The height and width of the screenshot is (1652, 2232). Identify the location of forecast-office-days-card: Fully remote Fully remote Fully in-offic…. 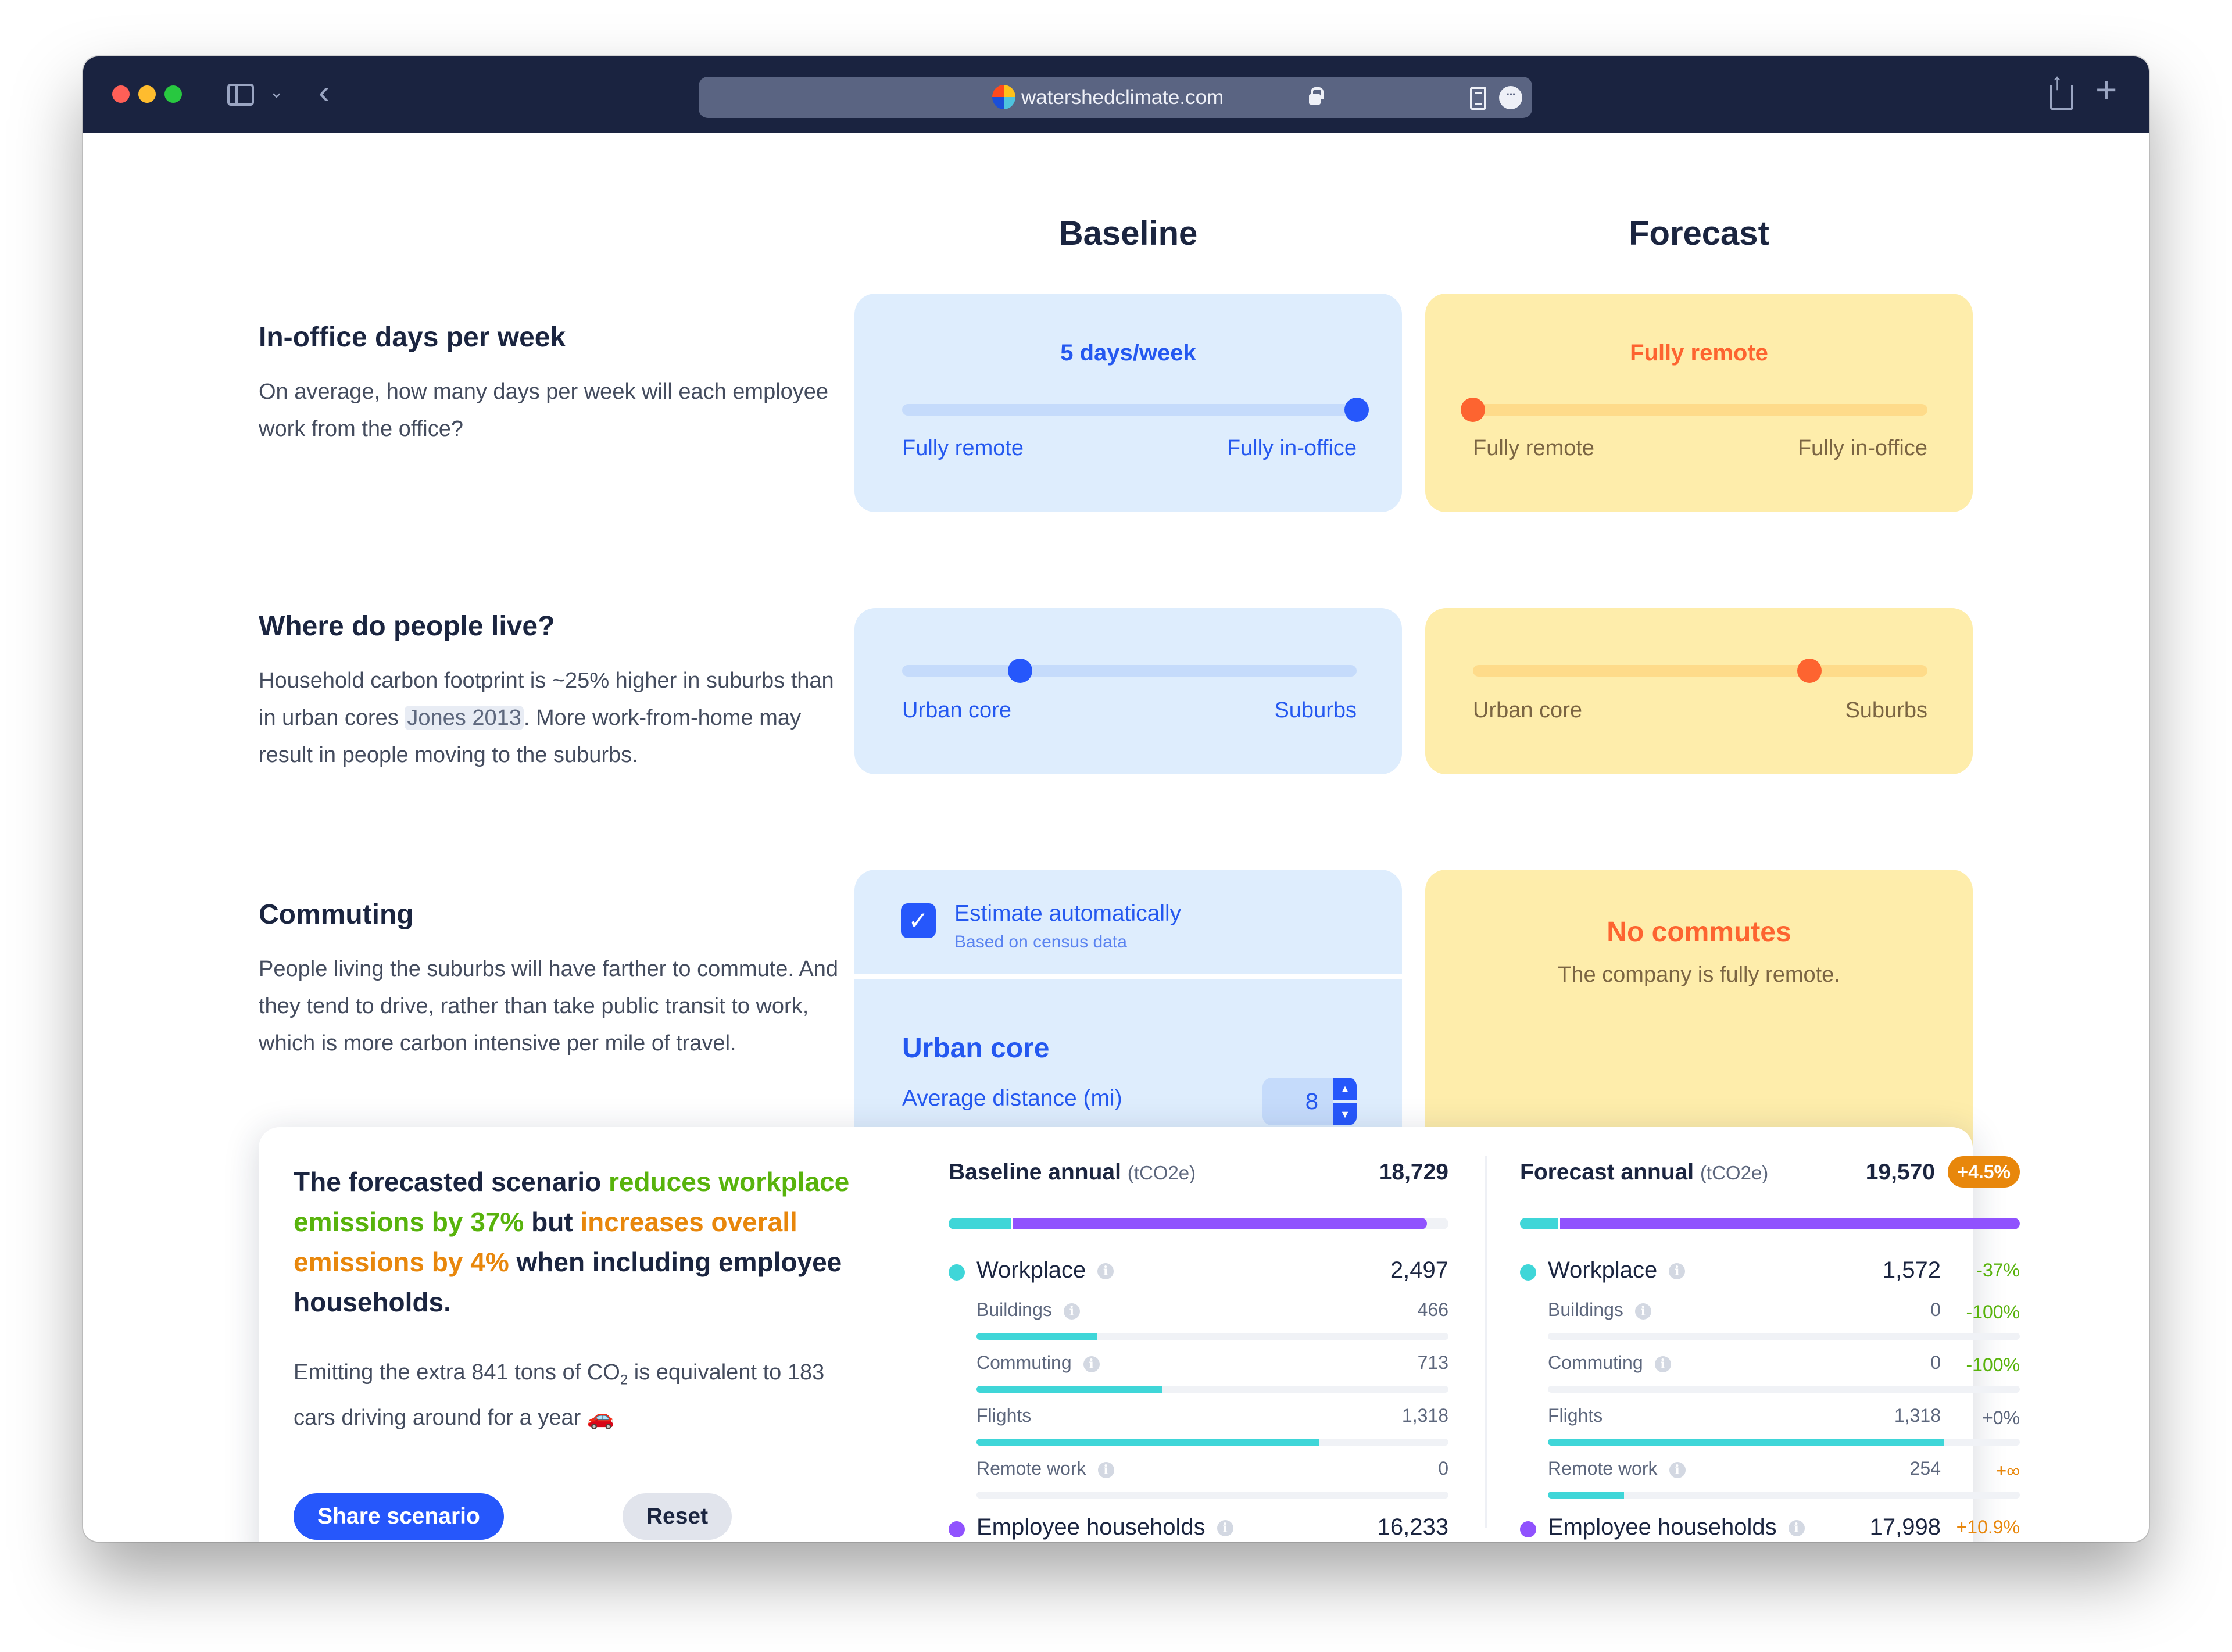
(1699, 403).